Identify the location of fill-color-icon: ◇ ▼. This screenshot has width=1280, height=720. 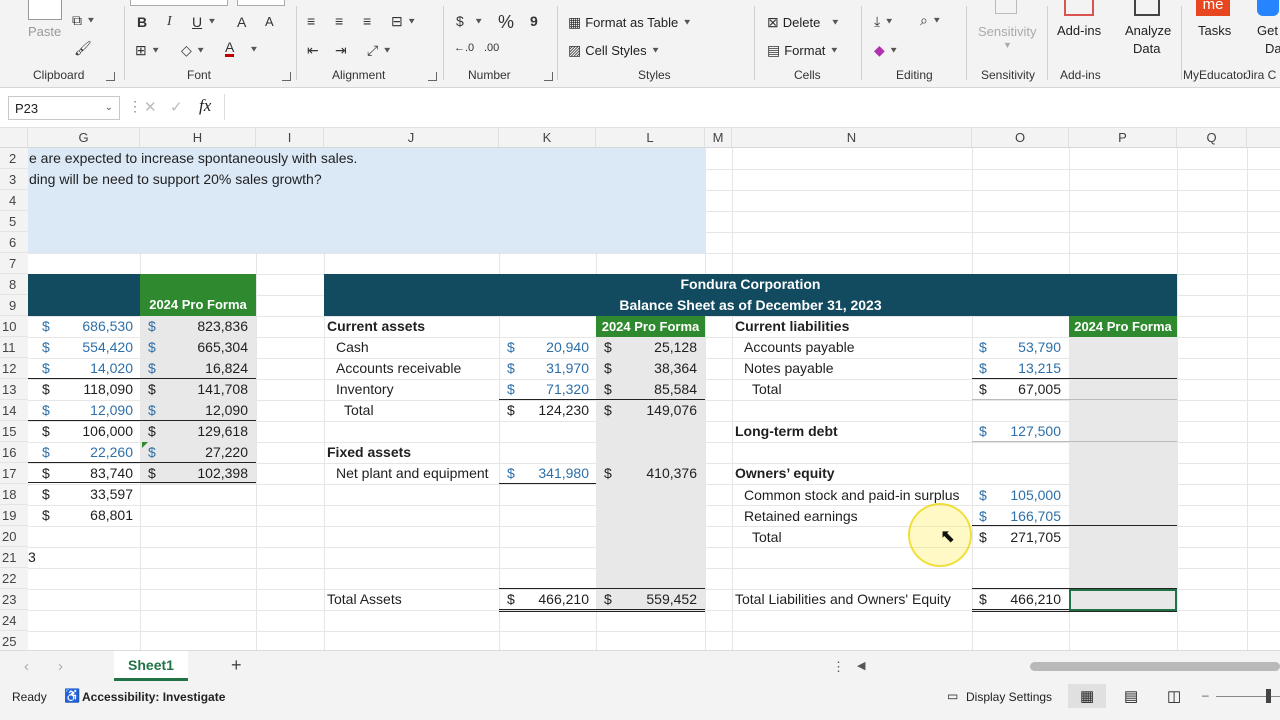
(193, 50).